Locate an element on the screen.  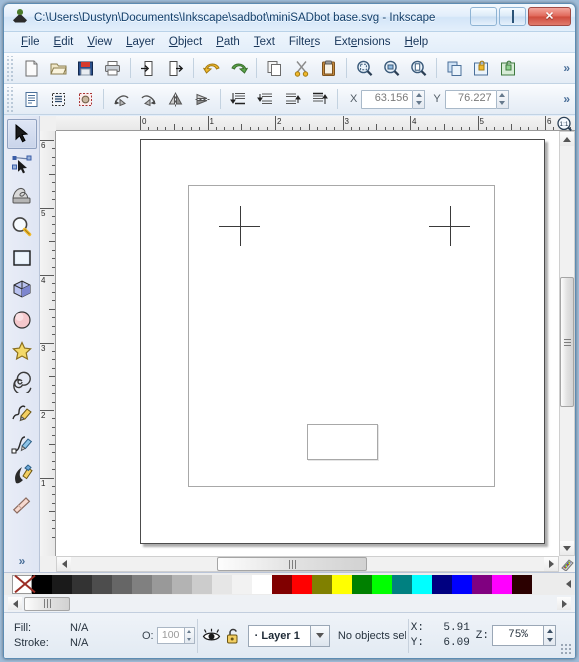
document-properties-icon is located at coordinates (31, 99).